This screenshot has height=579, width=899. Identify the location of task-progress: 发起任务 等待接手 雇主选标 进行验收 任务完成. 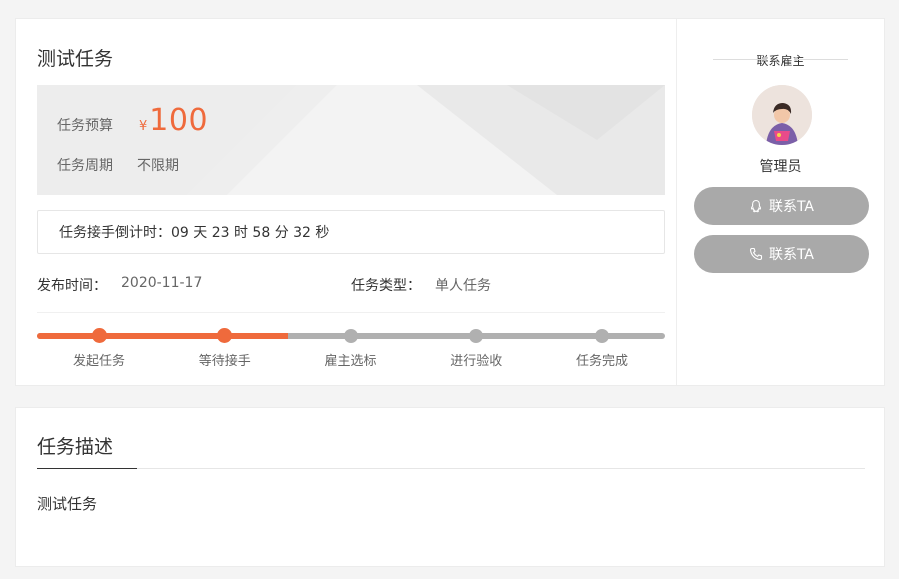
(351, 348).